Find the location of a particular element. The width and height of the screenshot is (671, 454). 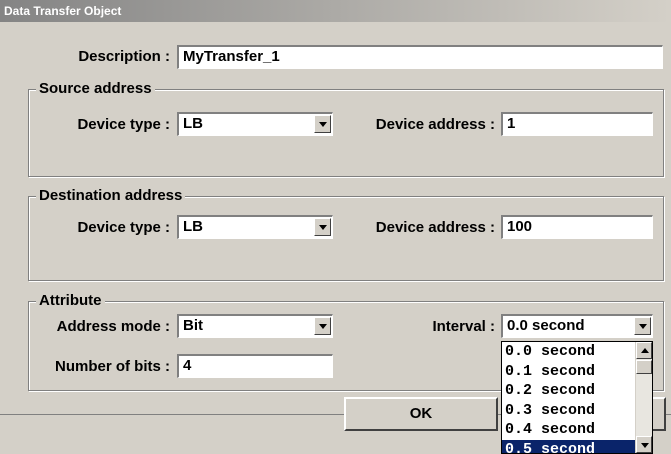

source-device-type-dropdown-button is located at coordinates (322, 124).